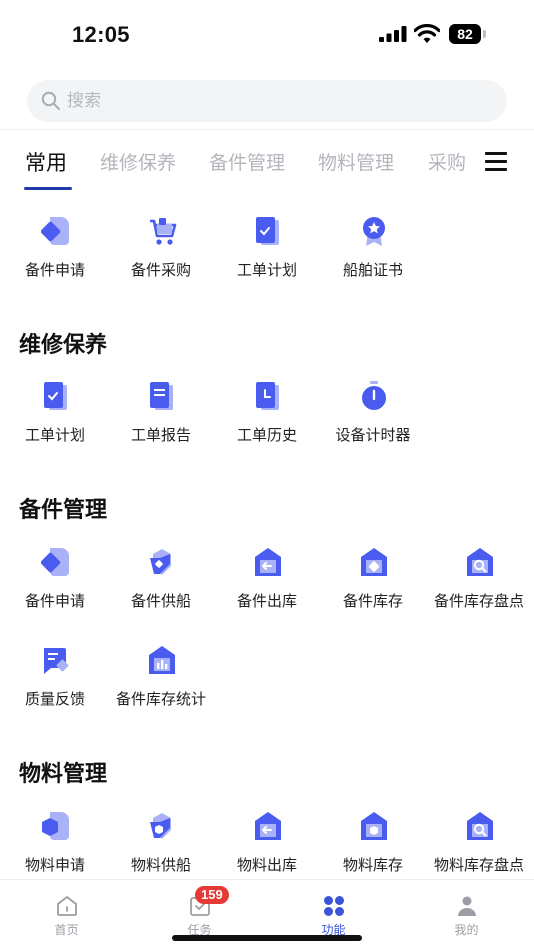  I want to click on divider, so click(267, 129).